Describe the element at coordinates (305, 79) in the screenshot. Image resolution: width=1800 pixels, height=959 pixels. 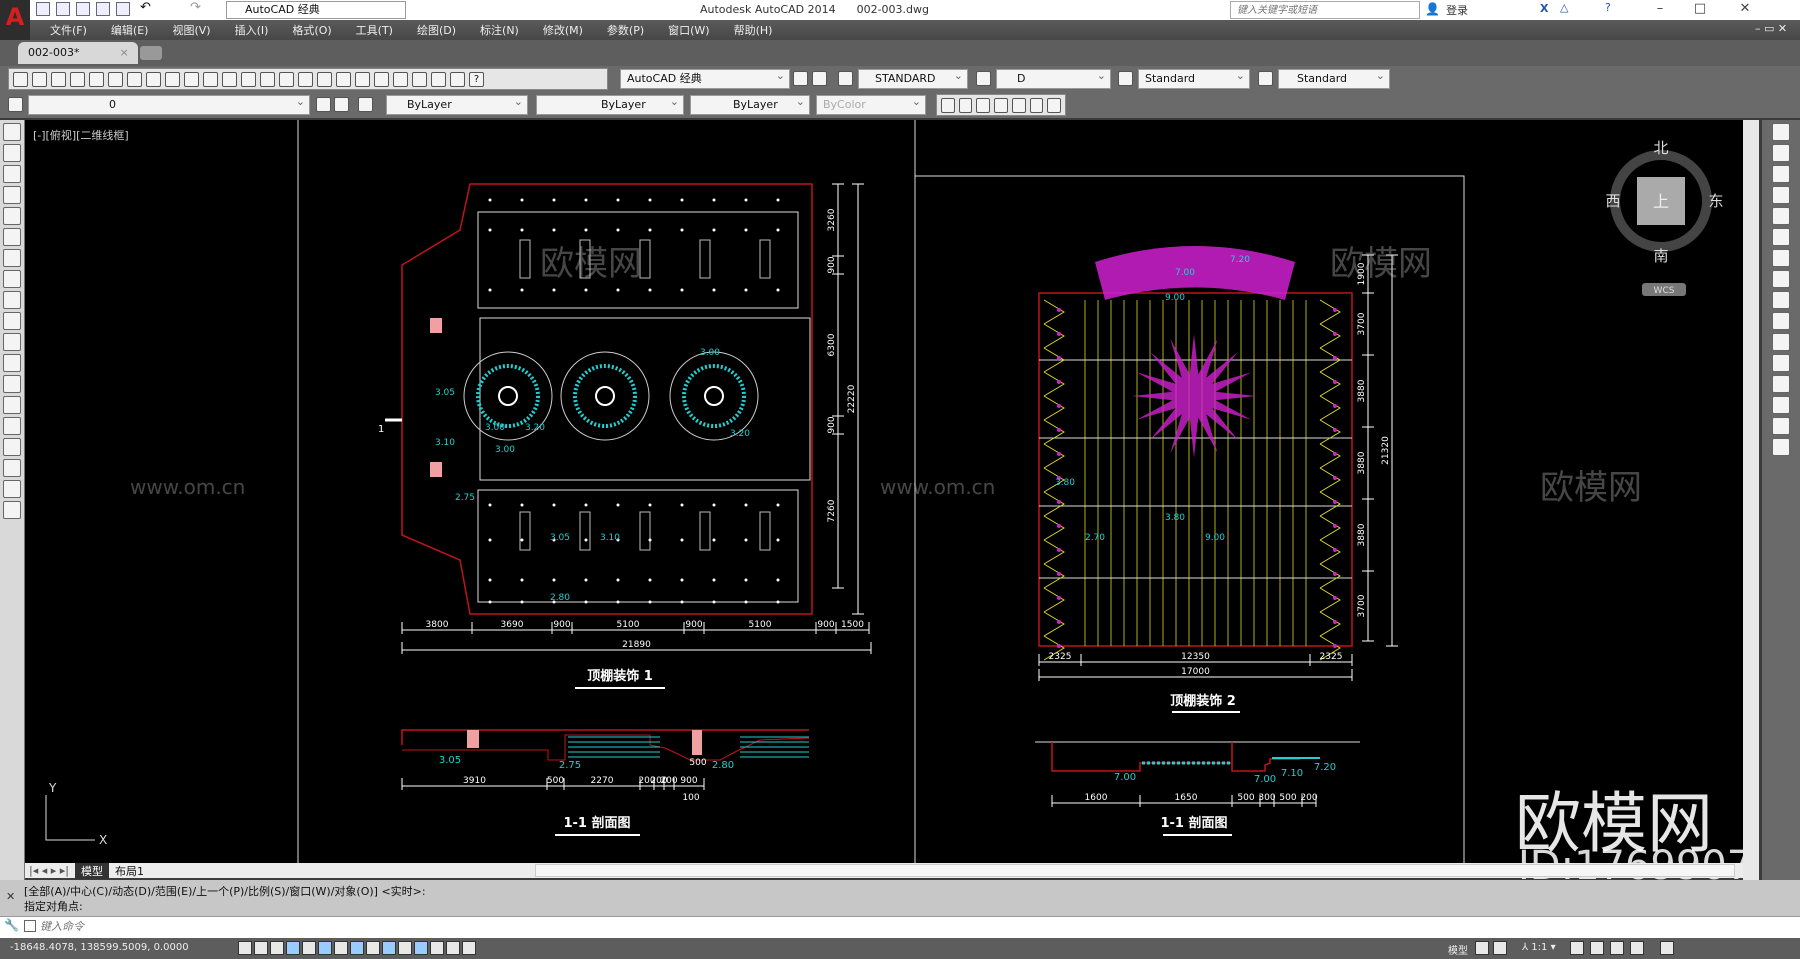
I see `zoom-realtime-icon` at that location.